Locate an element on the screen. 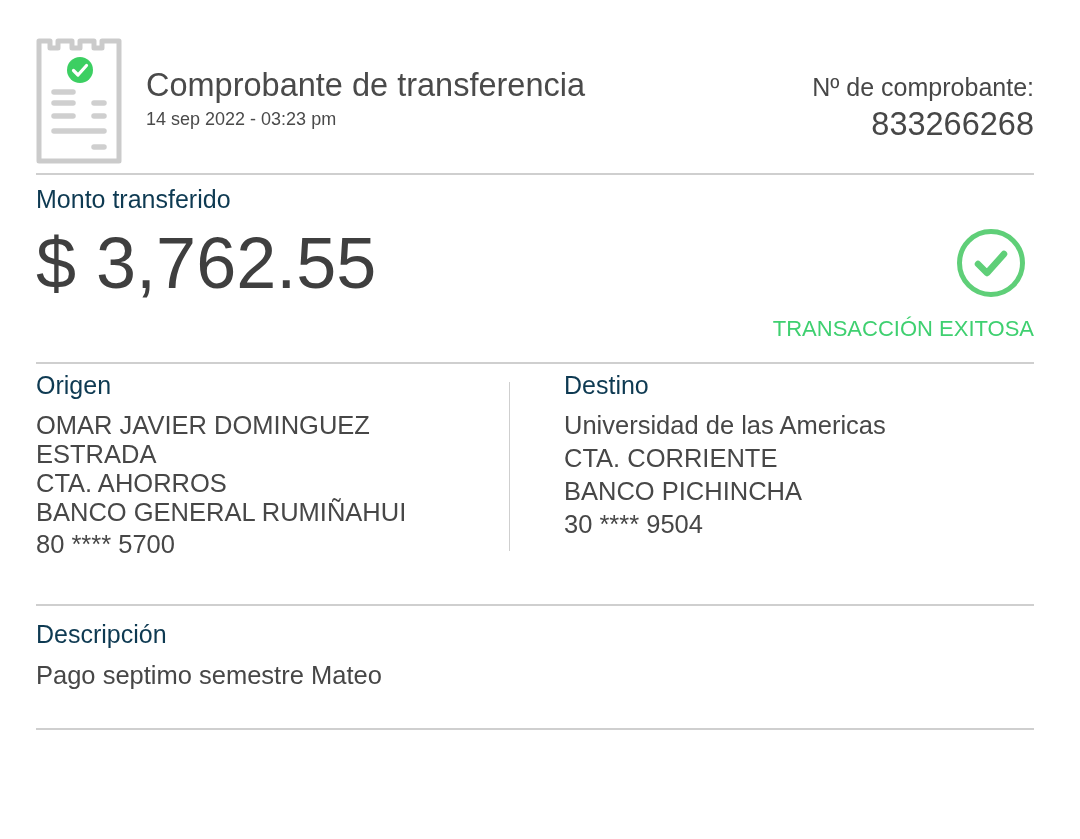 Image resolution: width=1080 pixels, height=839 pixels. account-type: CTA. CORRIENTE is located at coordinates (671, 458).